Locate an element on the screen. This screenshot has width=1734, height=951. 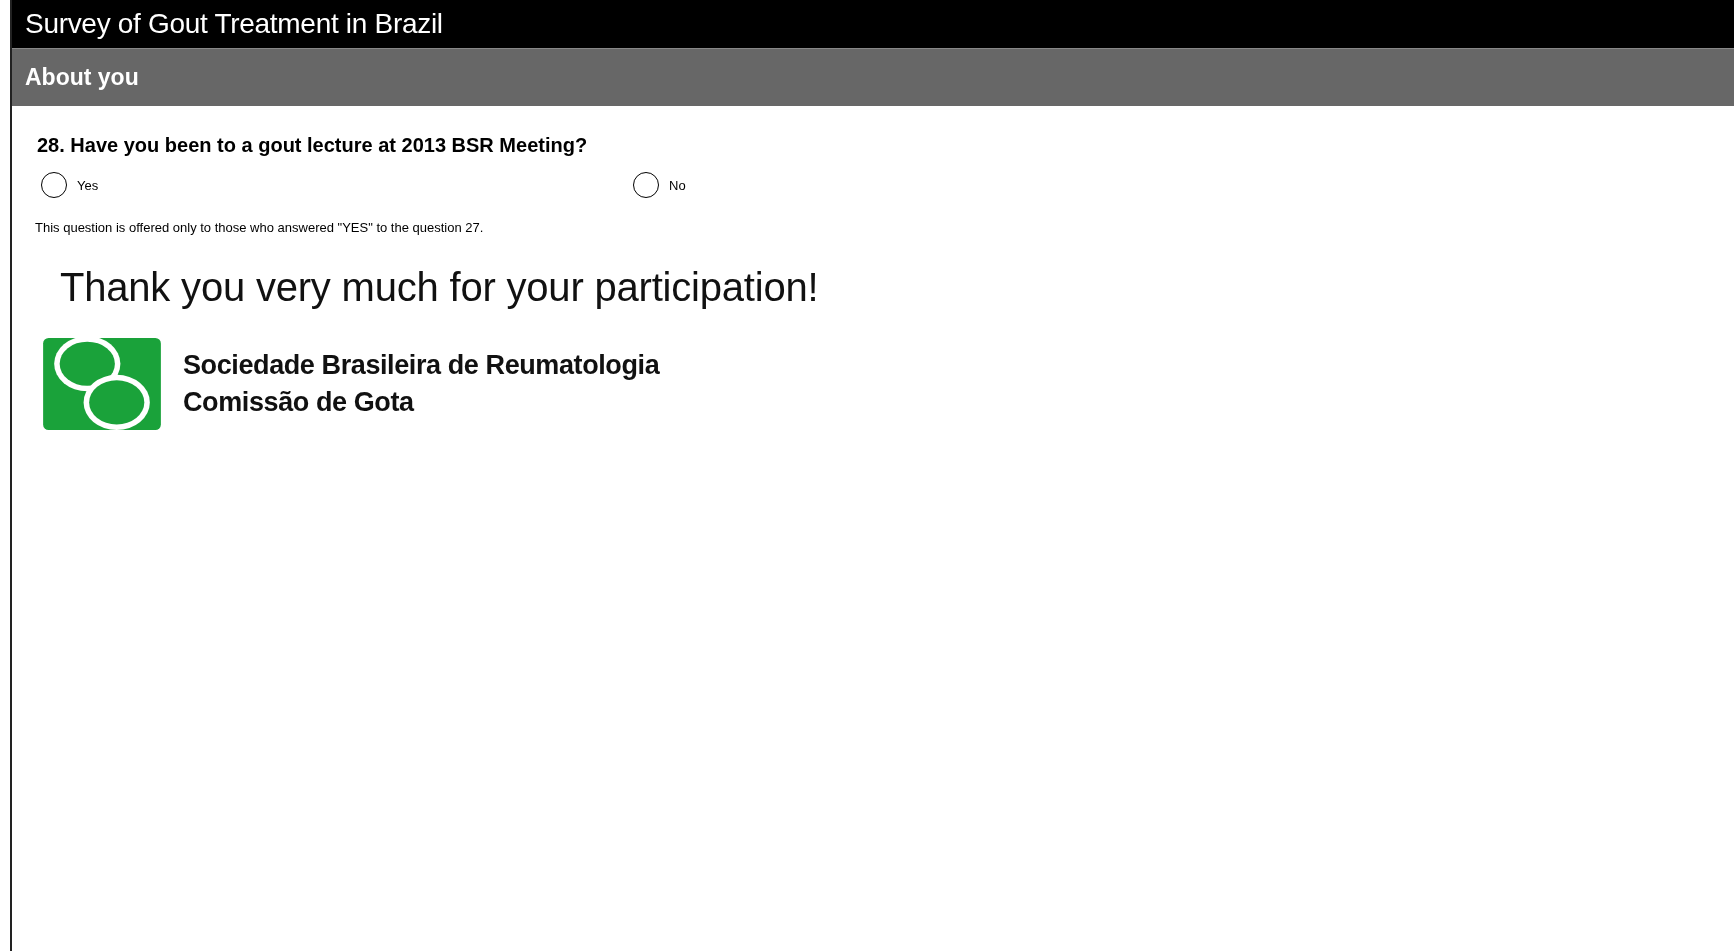
question-text: 28. Have you been to a gout lecture at 2013 BSR Meeting? is located at coordinates (313, 145).